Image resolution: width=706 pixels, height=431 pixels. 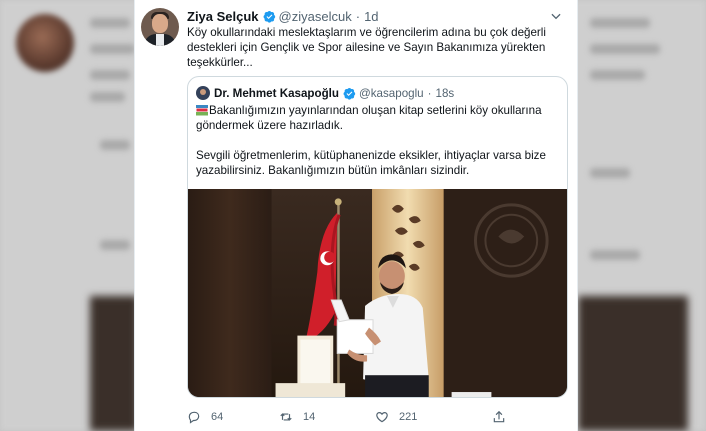 What do you see at coordinates (286, 417) in the screenshot?
I see `retweet-icon` at bounding box center [286, 417].